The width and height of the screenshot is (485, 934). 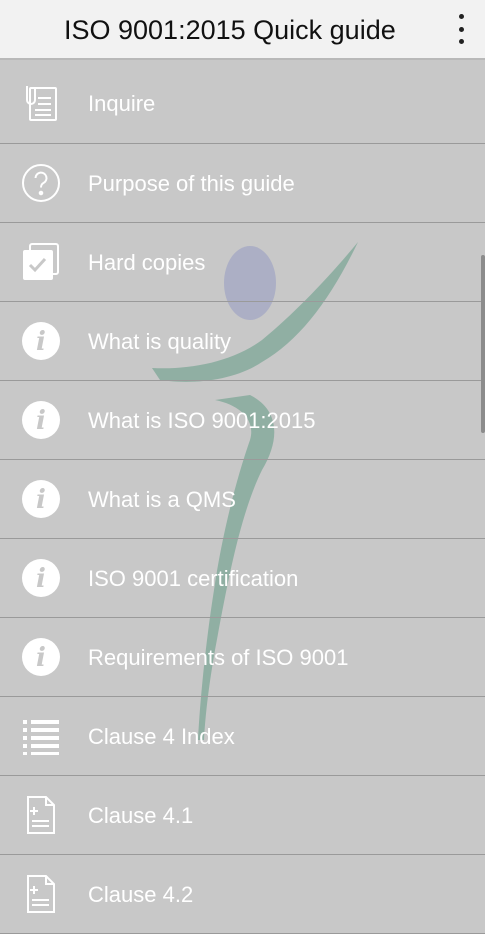 I want to click on menu-item-label: What is quality, so click(x=160, y=341).